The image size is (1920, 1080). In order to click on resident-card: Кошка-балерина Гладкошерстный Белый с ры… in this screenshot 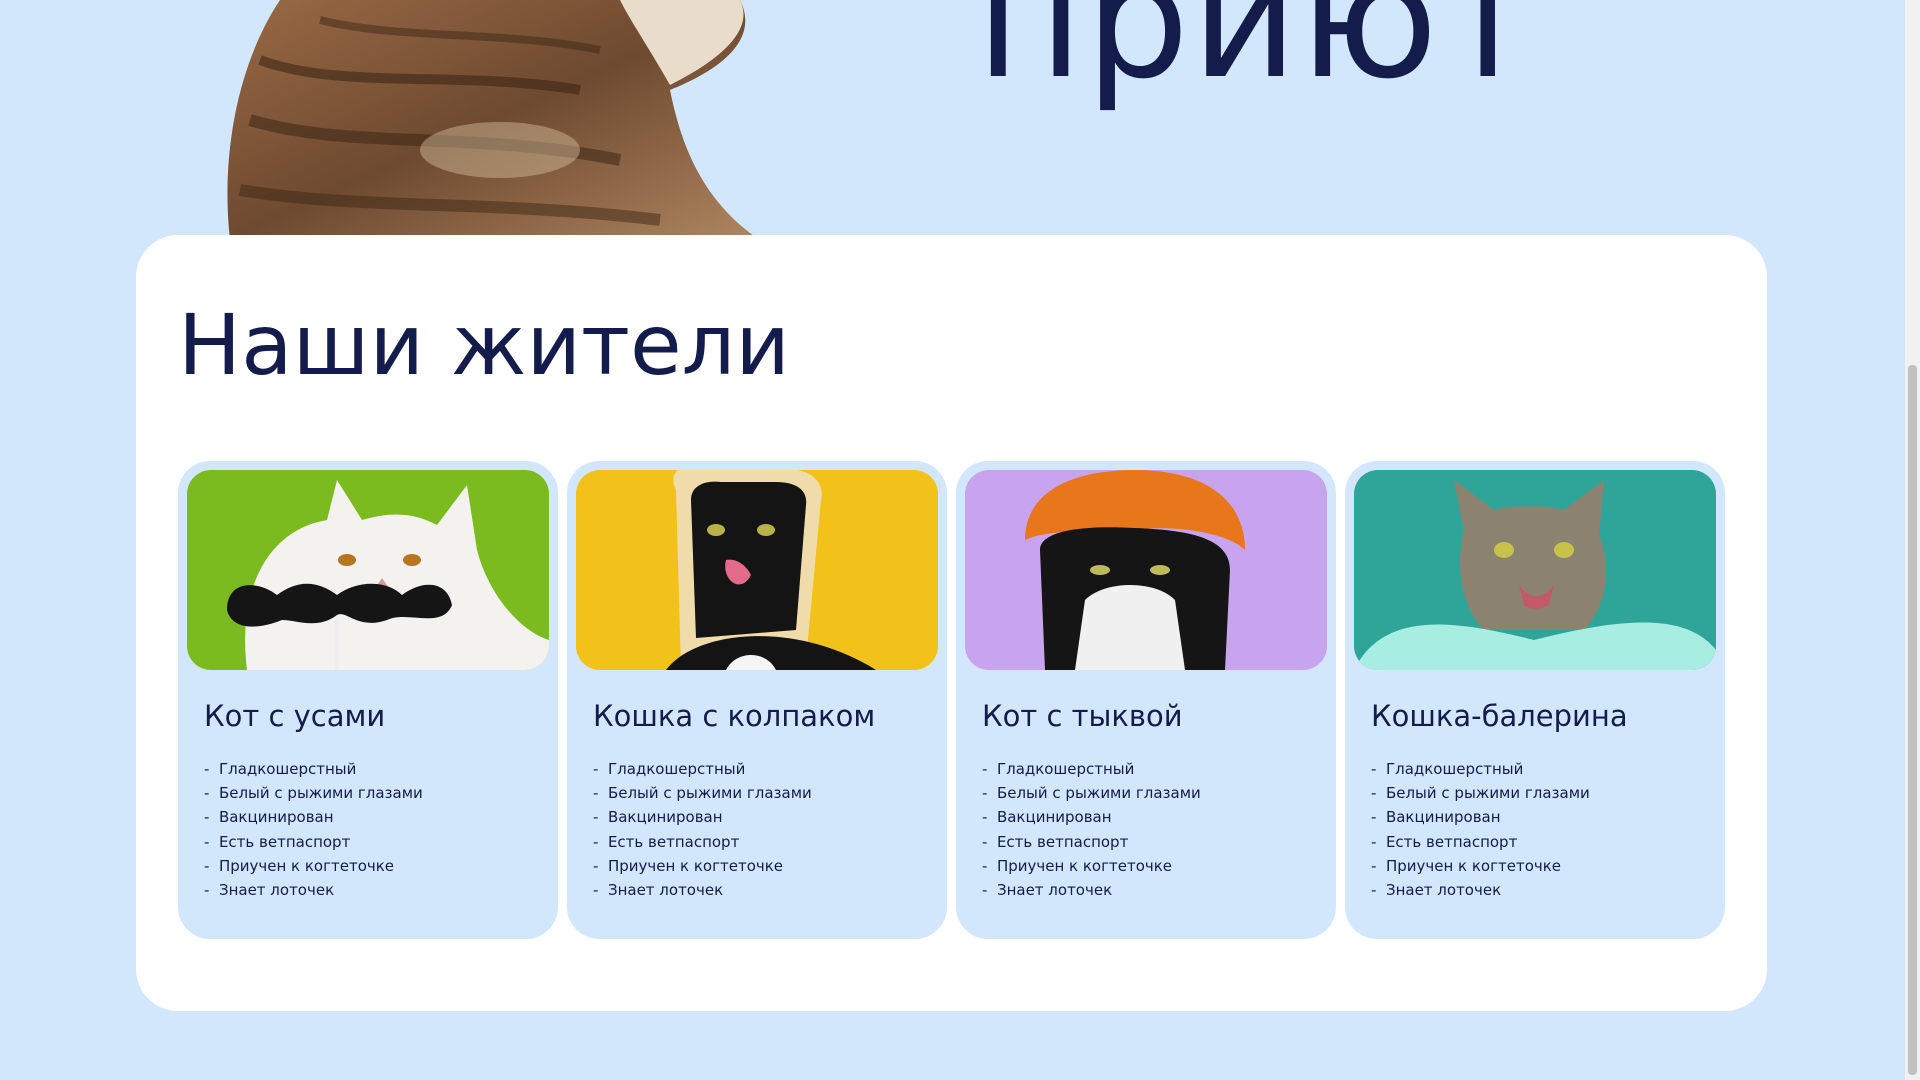, I will do `click(1535, 700)`.